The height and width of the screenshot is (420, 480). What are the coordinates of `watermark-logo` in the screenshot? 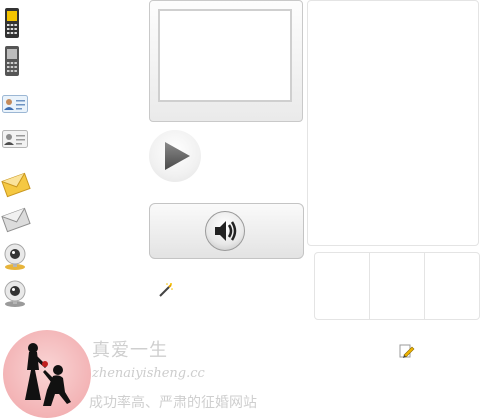 It's located at (47, 374).